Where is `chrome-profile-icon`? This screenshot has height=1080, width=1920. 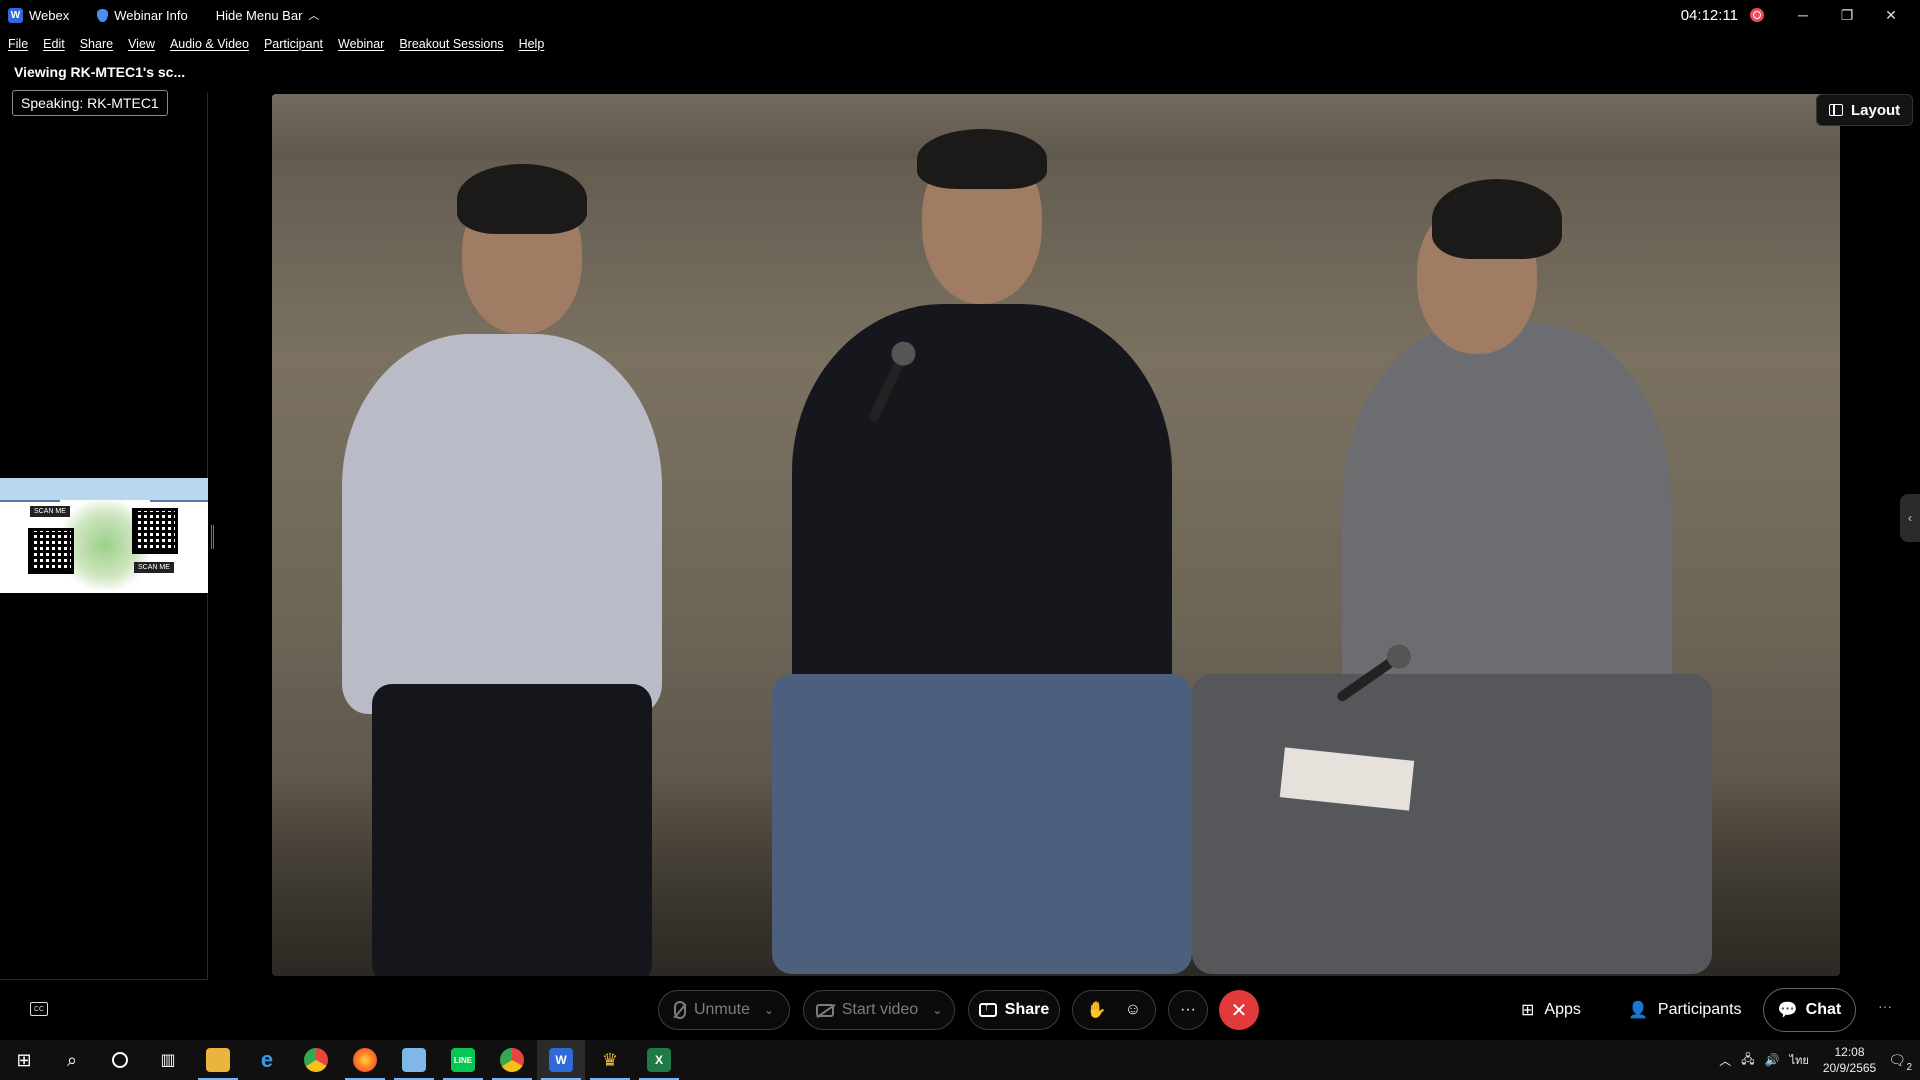
chrome-profile-icon is located at coordinates (512, 1060).